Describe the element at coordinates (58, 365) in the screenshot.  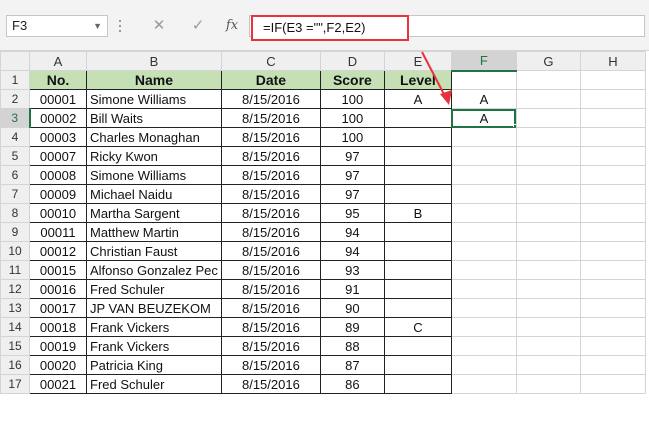
I see `cell-no: 00020` at that location.